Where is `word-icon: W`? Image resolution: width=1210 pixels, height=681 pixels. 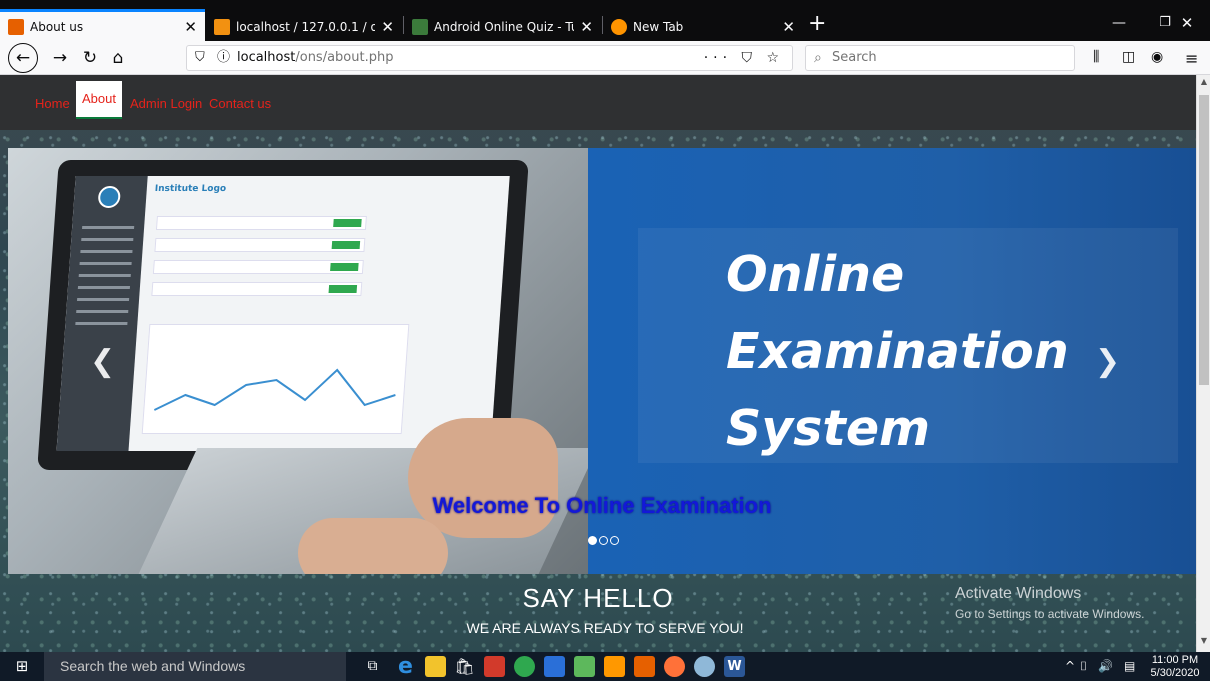 word-icon: W is located at coordinates (734, 666).